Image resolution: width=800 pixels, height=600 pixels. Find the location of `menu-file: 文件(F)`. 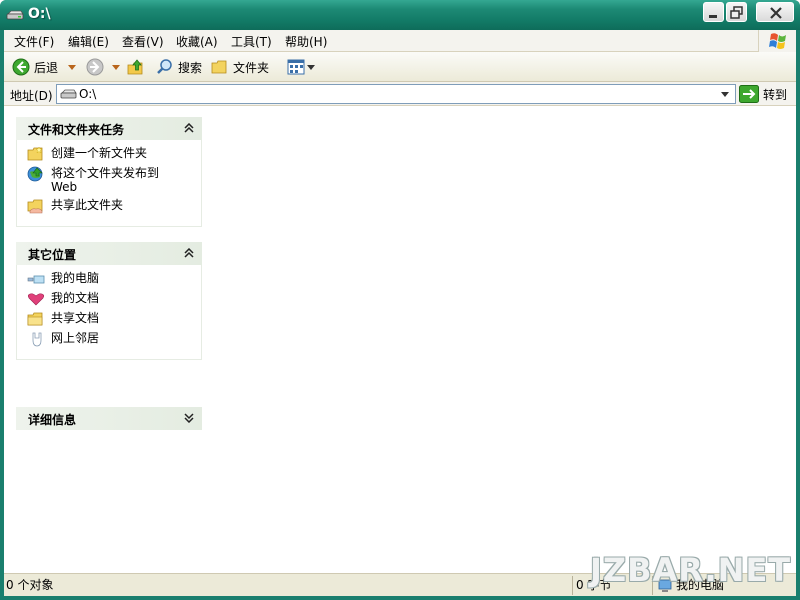

menu-file: 文件(F) is located at coordinates (34, 41).